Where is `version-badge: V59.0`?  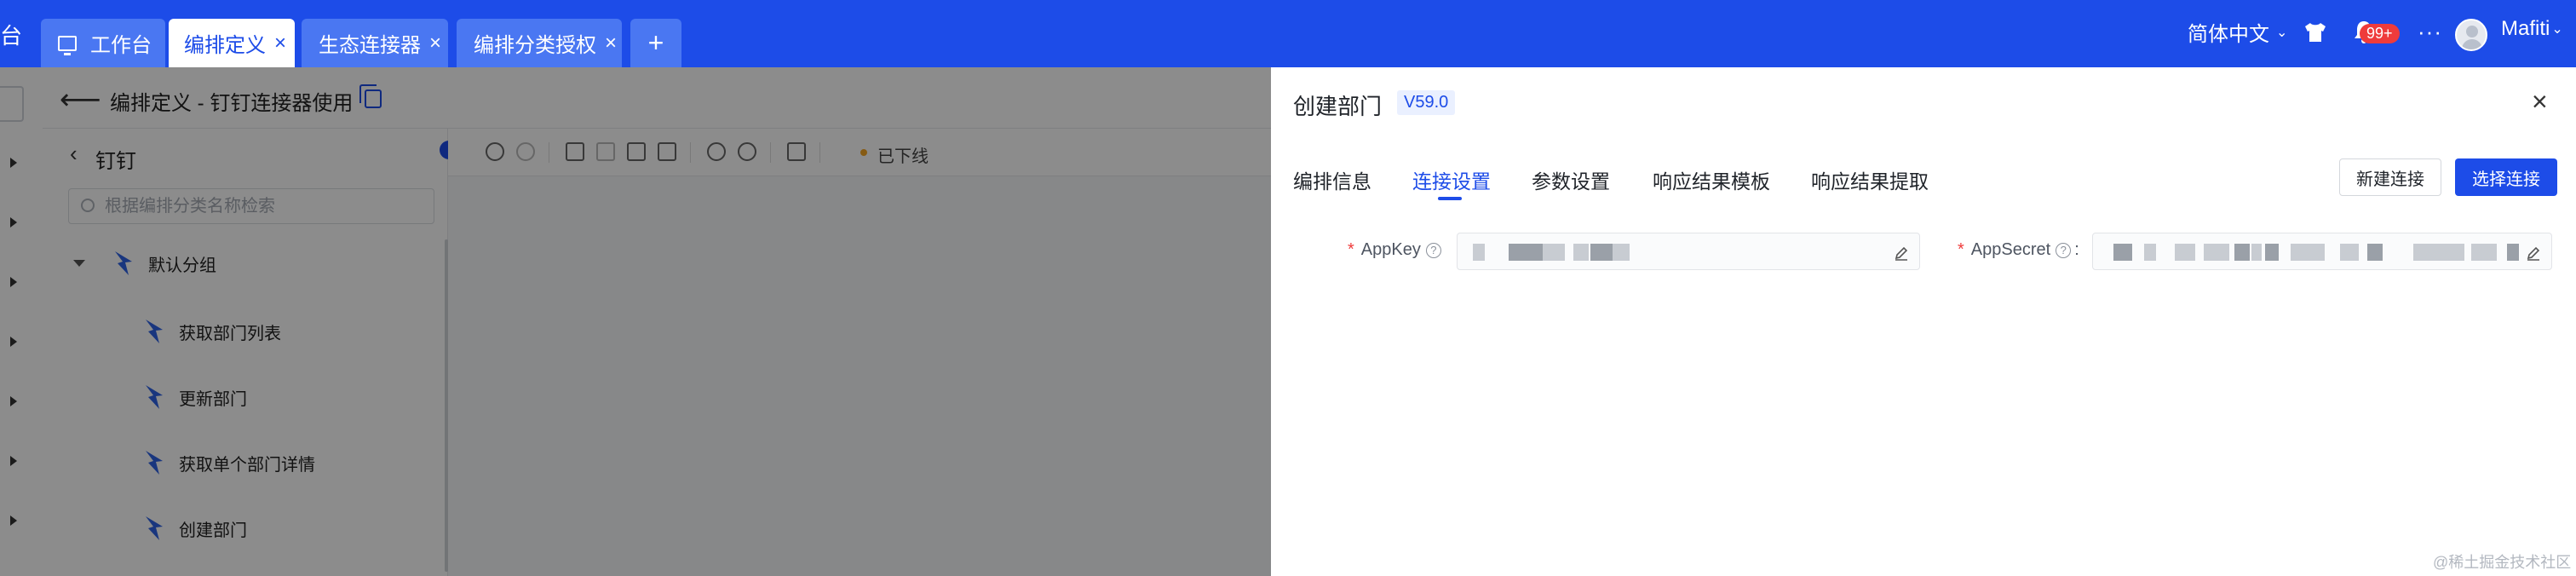
version-badge: V59.0 is located at coordinates (1426, 103).